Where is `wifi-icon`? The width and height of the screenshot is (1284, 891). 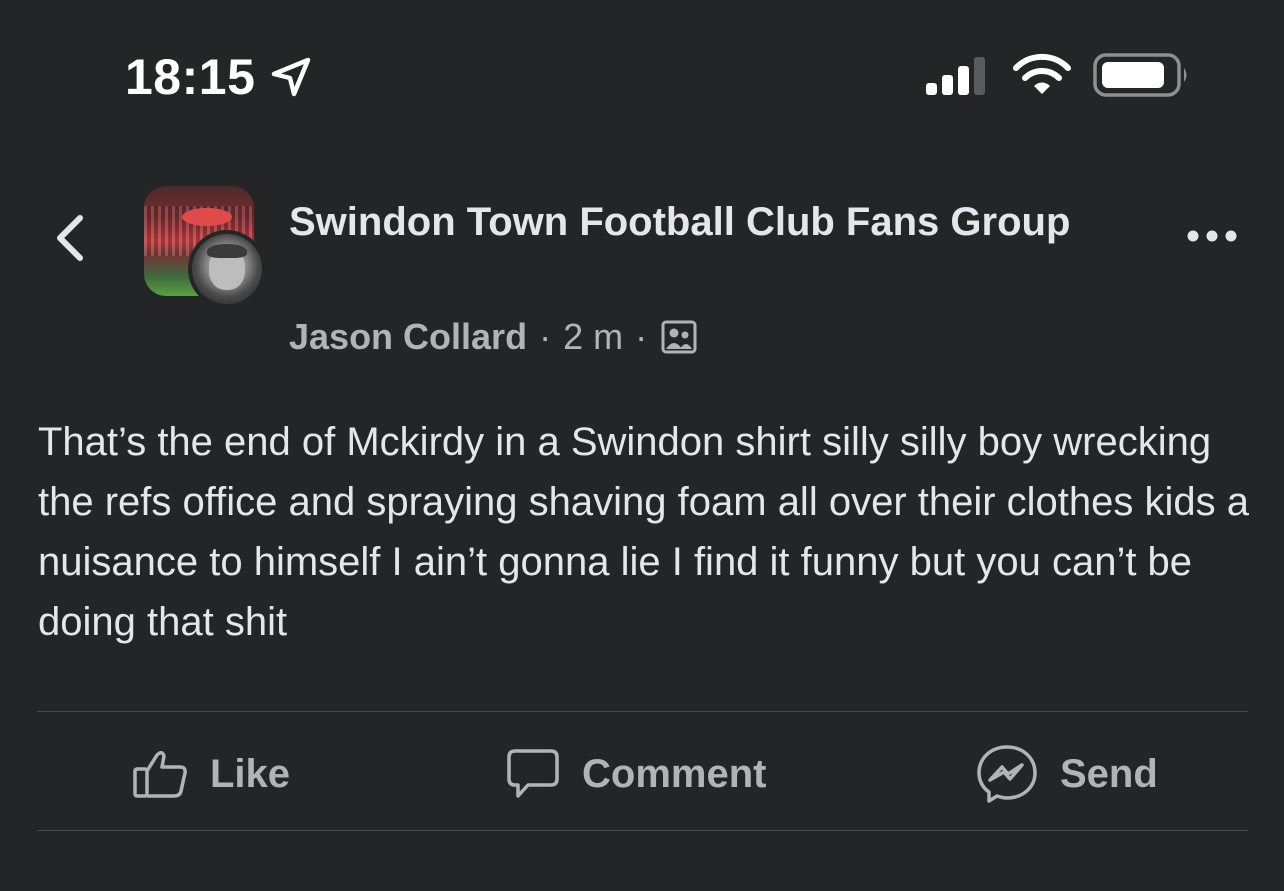
wifi-icon is located at coordinates (1042, 73).